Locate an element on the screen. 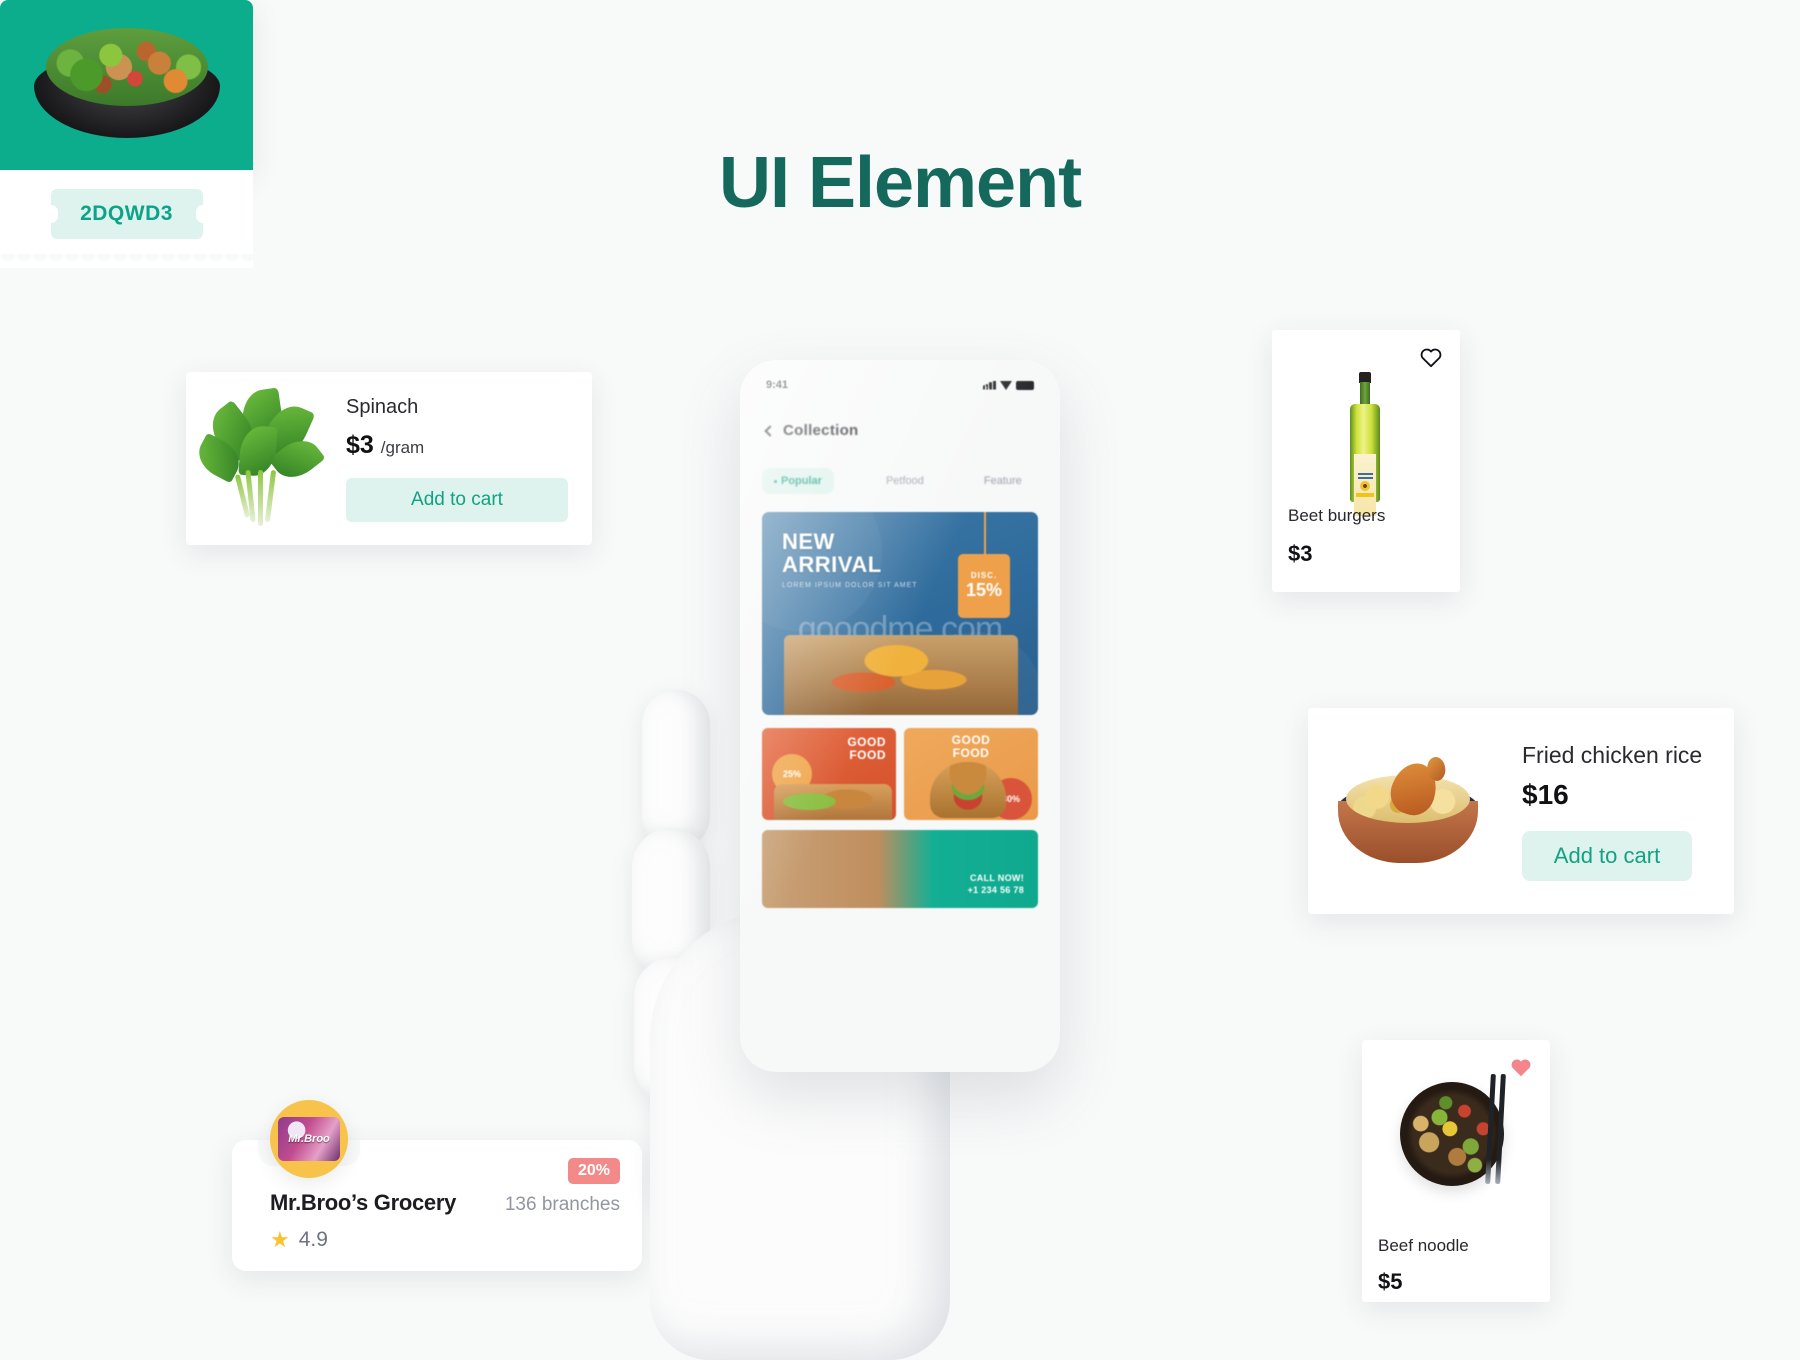  bottle-body is located at coordinates (1365, 460).